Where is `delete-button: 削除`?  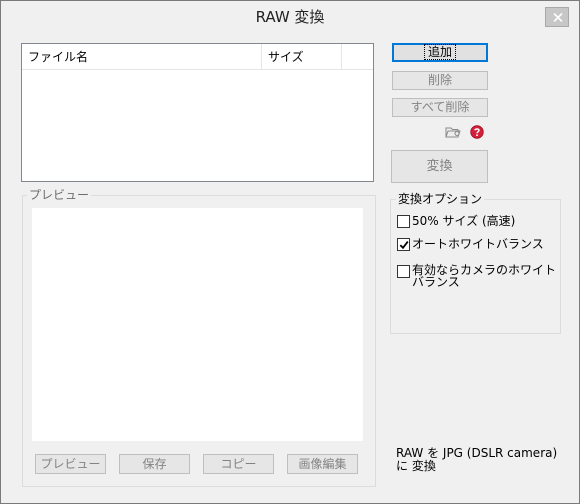
delete-button: 削除 is located at coordinates (440, 80).